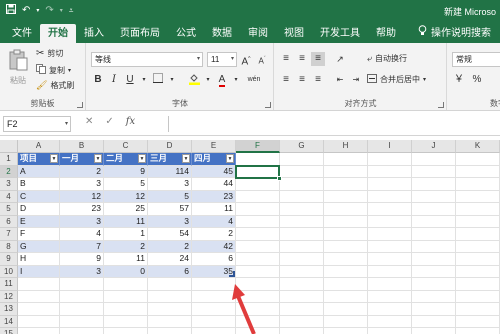 This screenshot has width=500, height=334. What do you see at coordinates (82, 259) in the screenshot?
I see `table-cell: 9` at bounding box center [82, 259].